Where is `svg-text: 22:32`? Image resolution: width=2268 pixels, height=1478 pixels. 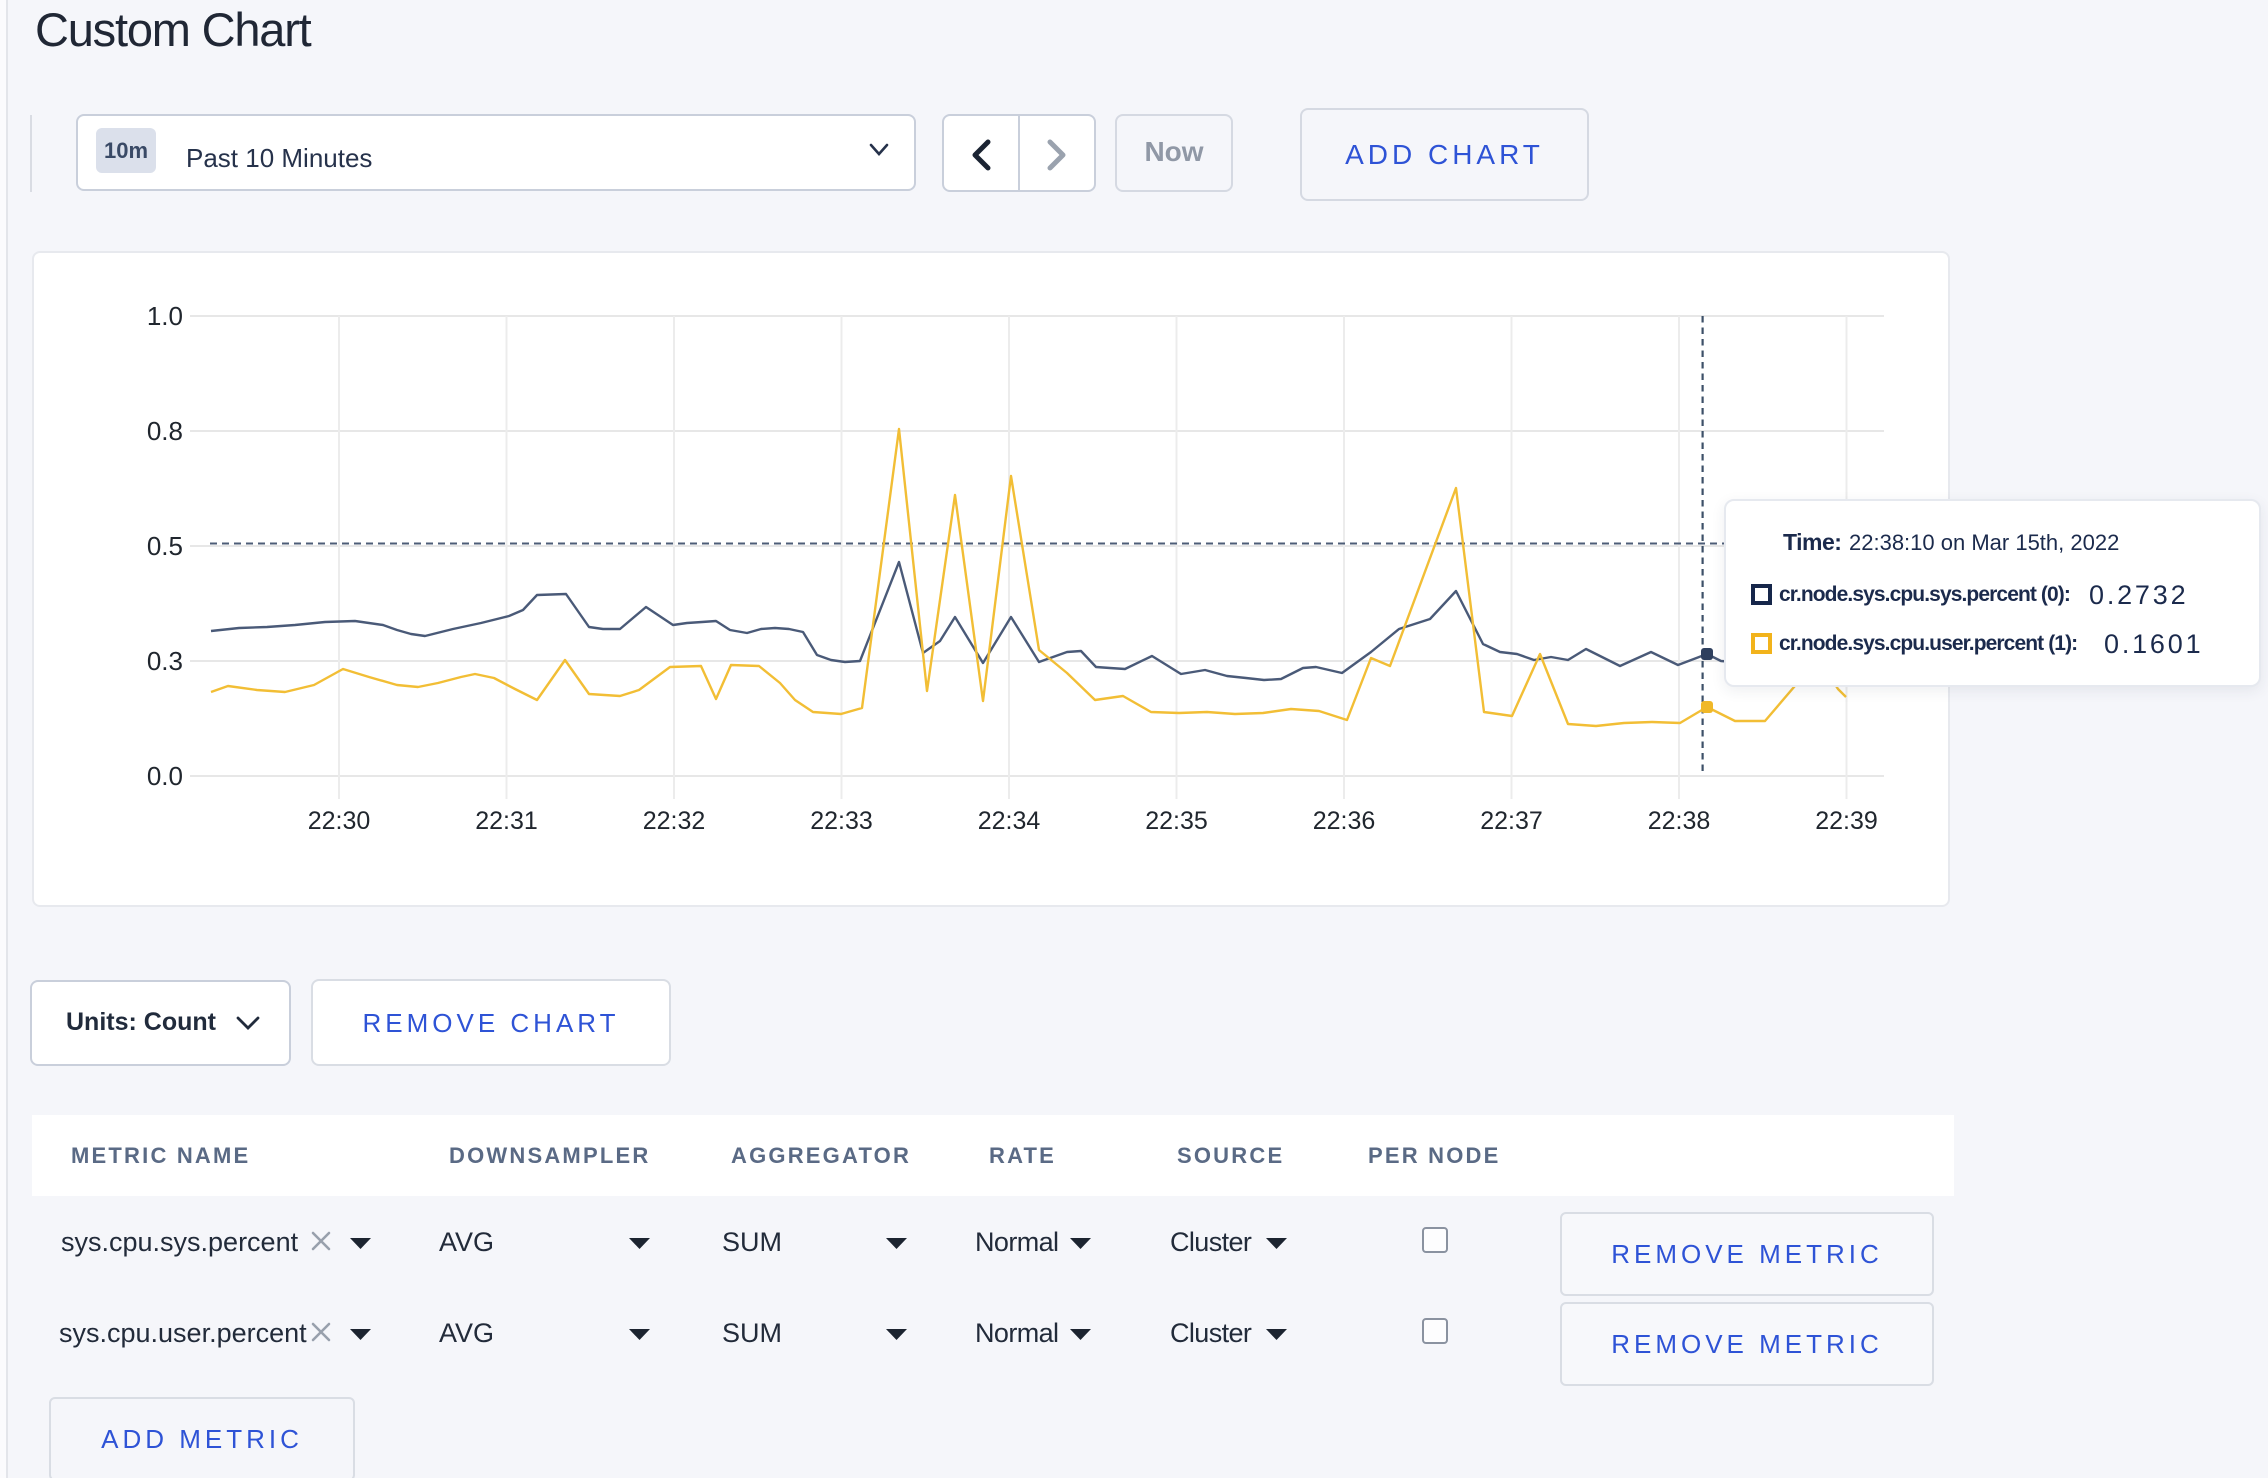 svg-text: 22:32 is located at coordinates (674, 821).